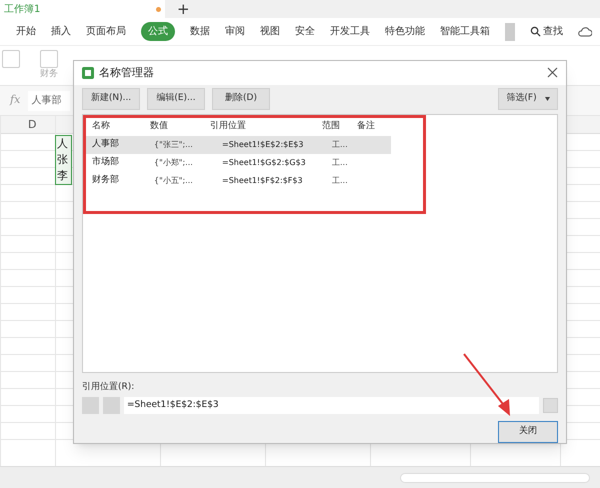 The image size is (600, 488). What do you see at coordinates (465, 31) in the screenshot?
I see `ribbon-tab: 智能工具箱` at bounding box center [465, 31].